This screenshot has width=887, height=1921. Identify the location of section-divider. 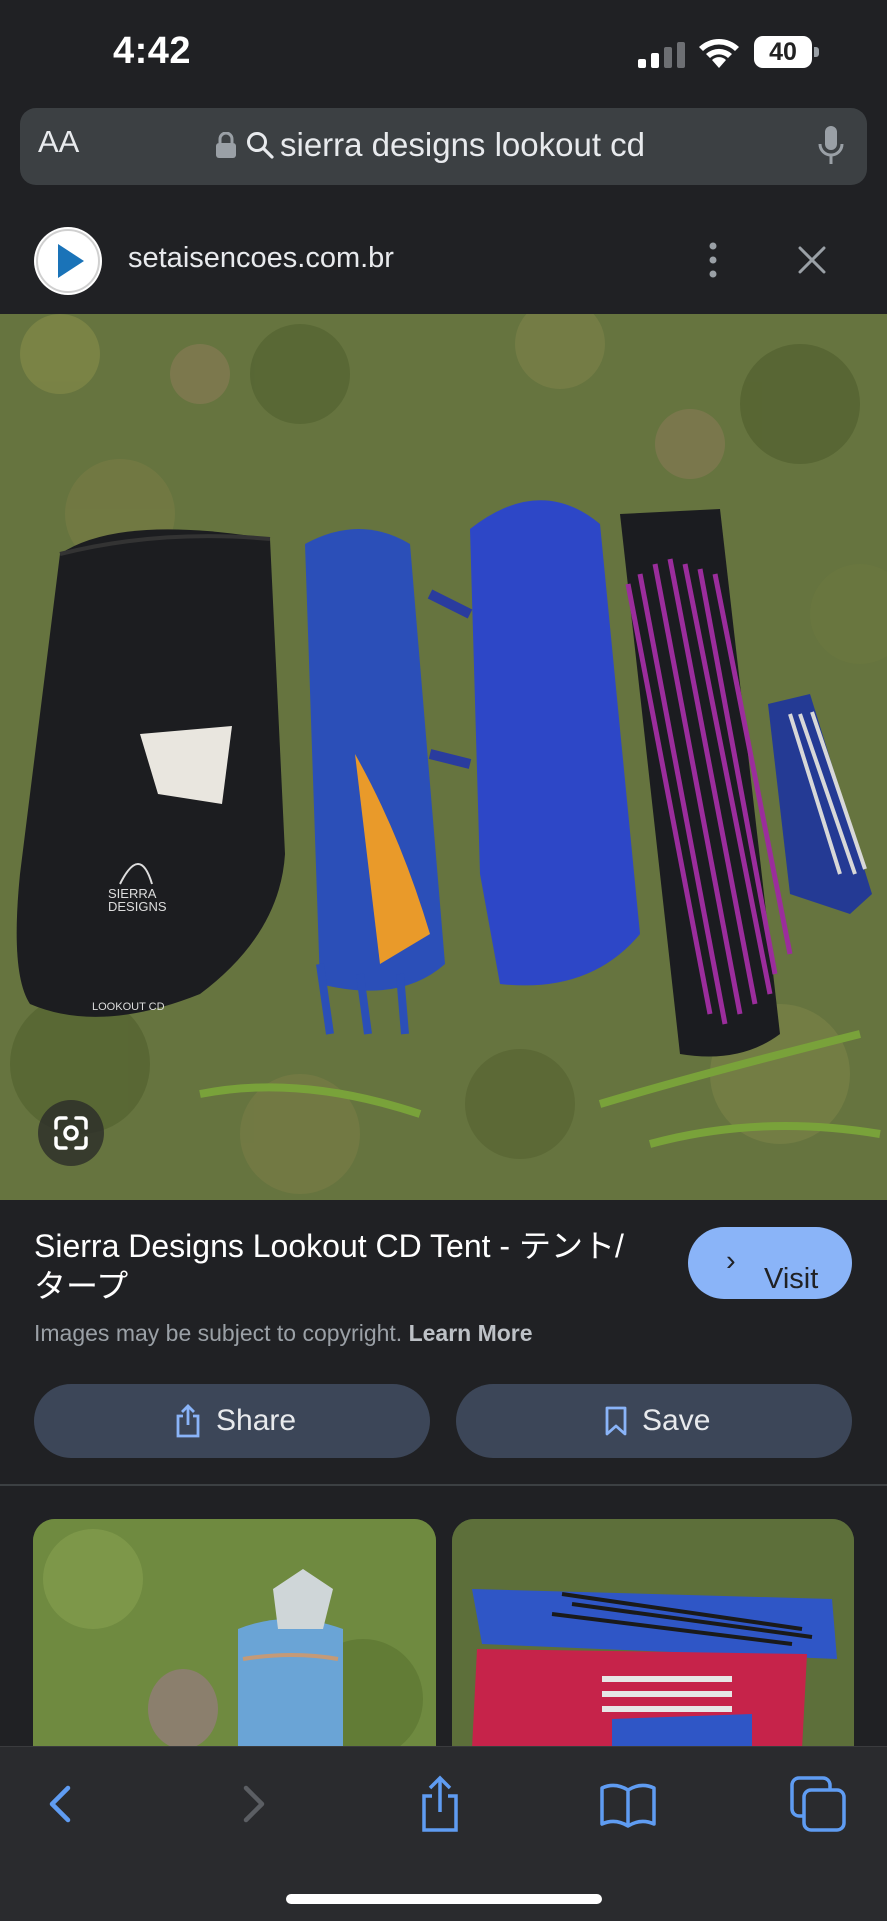
(443, 1485).